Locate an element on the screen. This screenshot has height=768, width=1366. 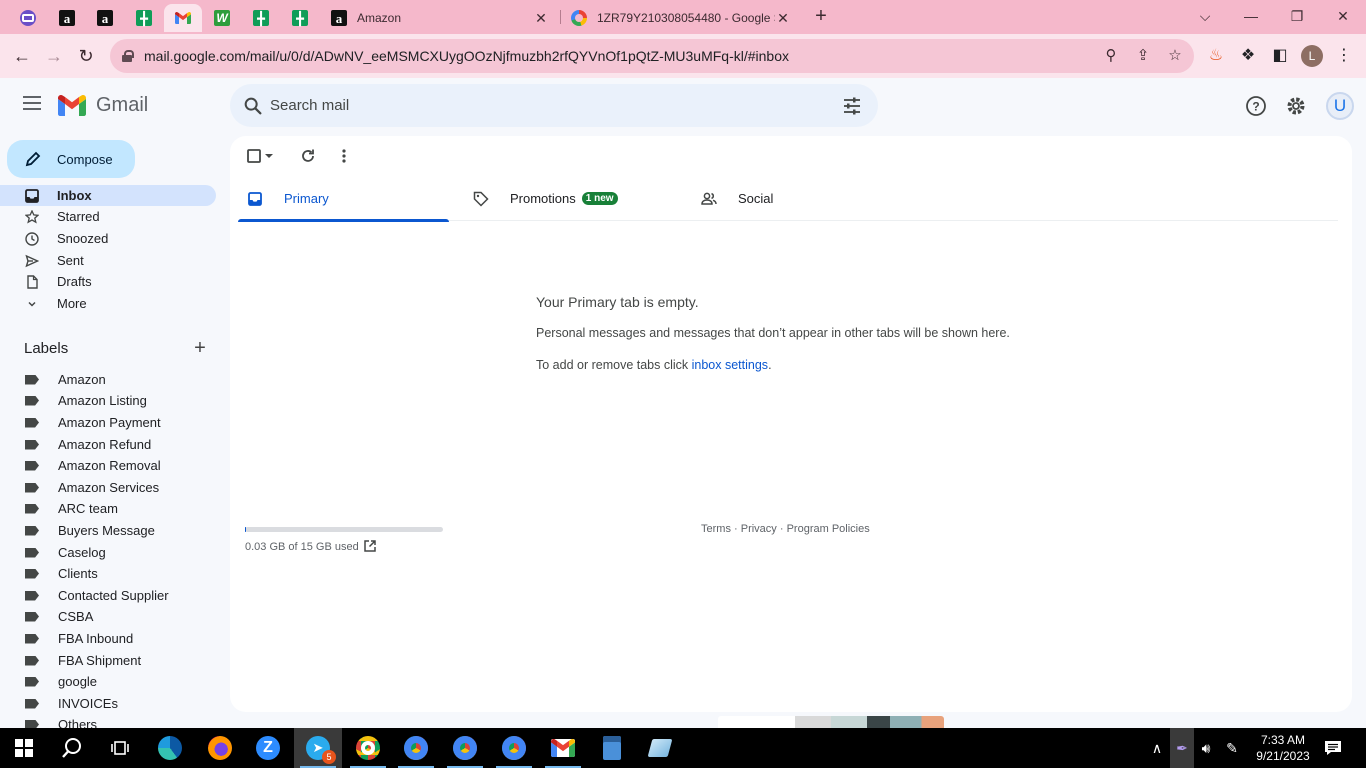
star-icon is located at coordinates (32, 217).